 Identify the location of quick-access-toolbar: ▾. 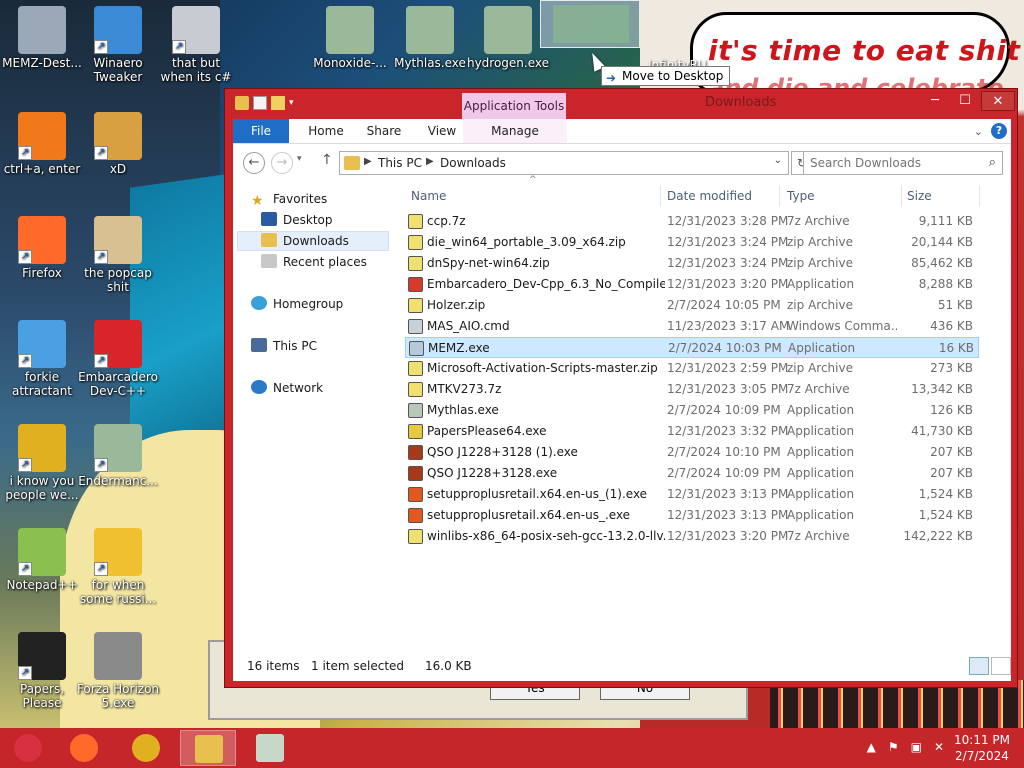
(269, 103).